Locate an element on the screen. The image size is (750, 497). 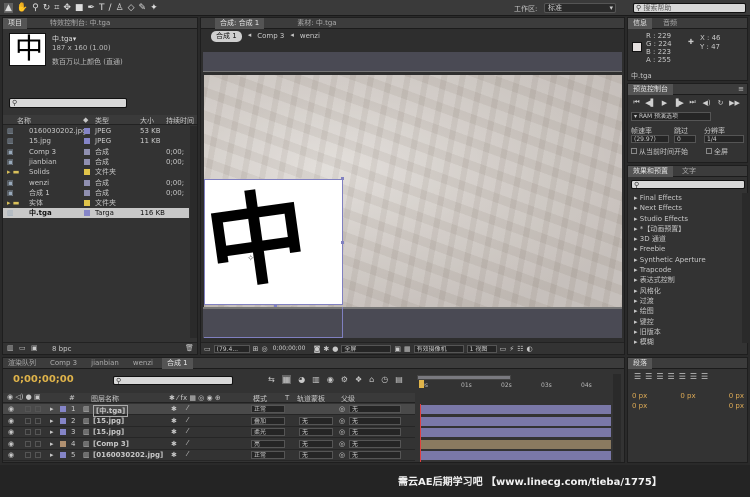
tab-project: 项目 is located at coordinates (15, 23).